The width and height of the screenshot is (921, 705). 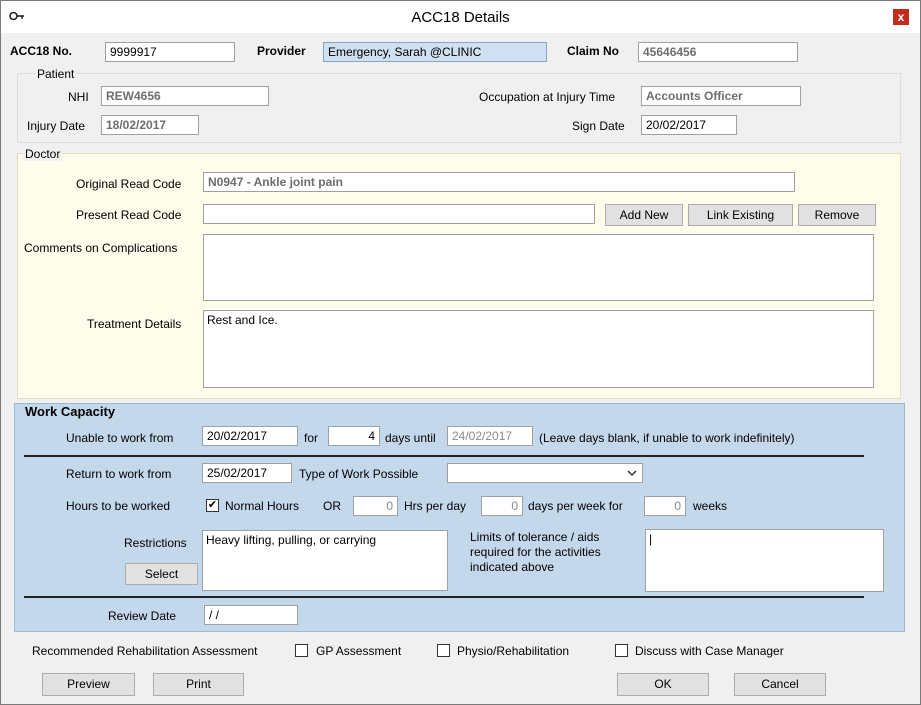 What do you see at coordinates (435, 52) in the screenshot?
I see `provider-field: Emergency, Sarah @CLINIC` at bounding box center [435, 52].